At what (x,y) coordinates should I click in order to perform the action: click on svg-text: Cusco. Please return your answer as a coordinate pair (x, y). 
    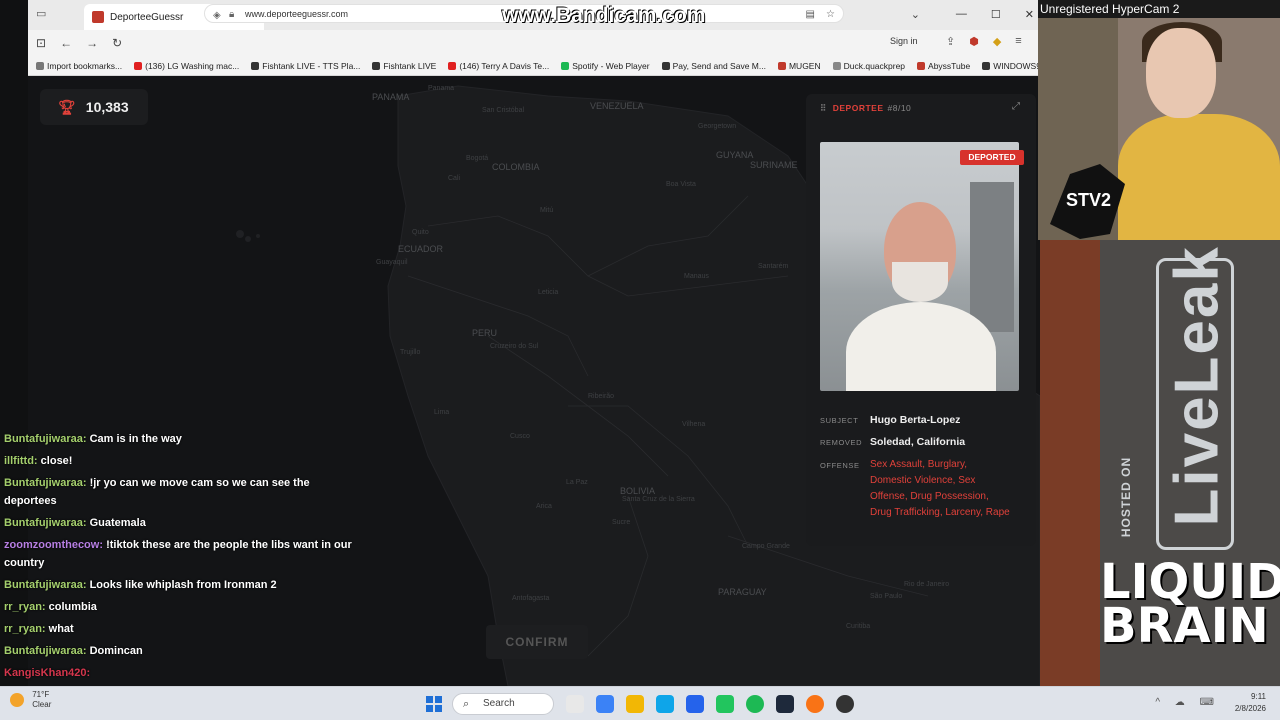
    Looking at the image, I should click on (520, 436).